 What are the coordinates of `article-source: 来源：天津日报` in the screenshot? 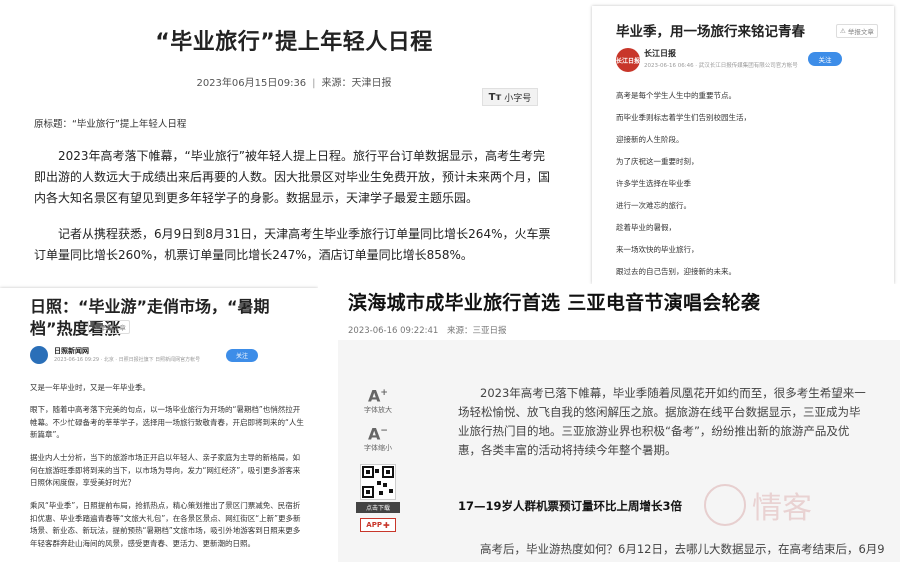 It's located at (356, 83).